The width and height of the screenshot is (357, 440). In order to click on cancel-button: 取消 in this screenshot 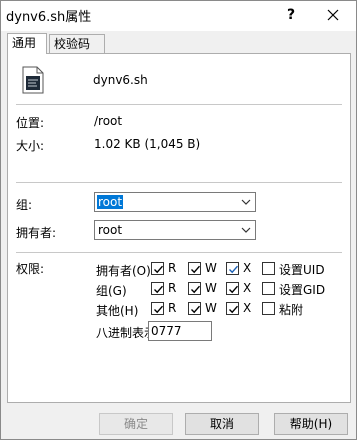, I will do `click(222, 424)`.